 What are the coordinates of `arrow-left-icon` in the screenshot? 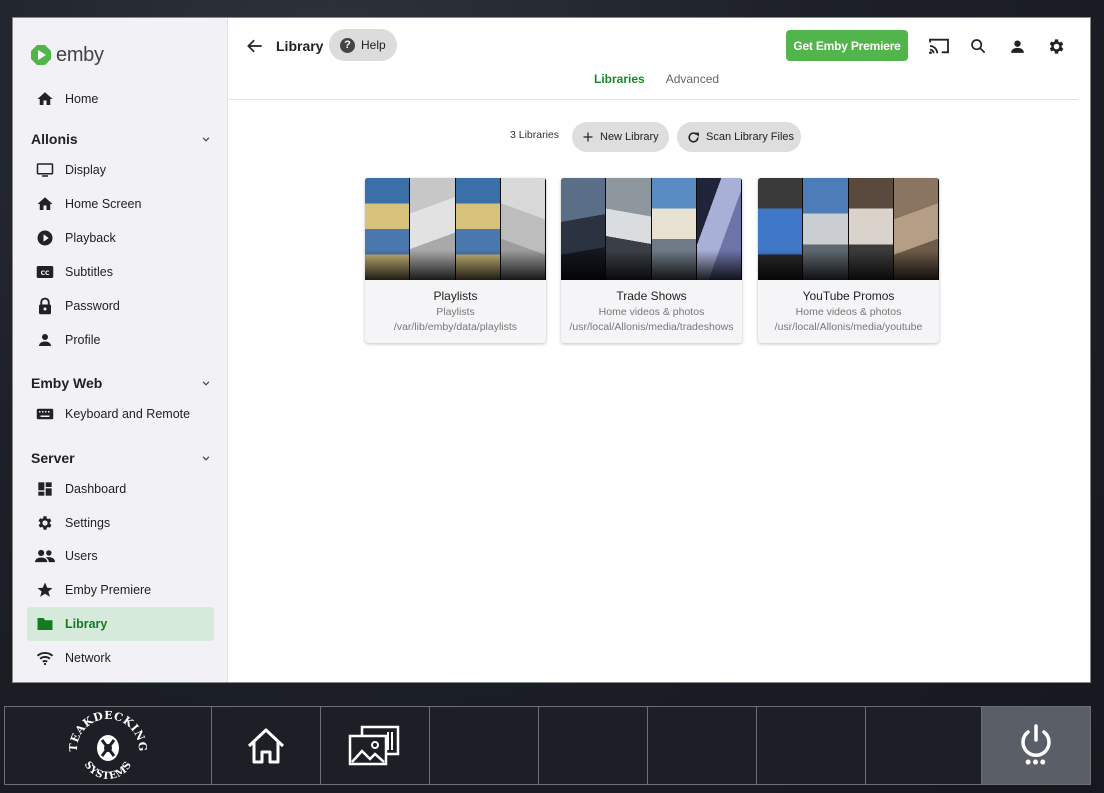 It's located at (254, 46).